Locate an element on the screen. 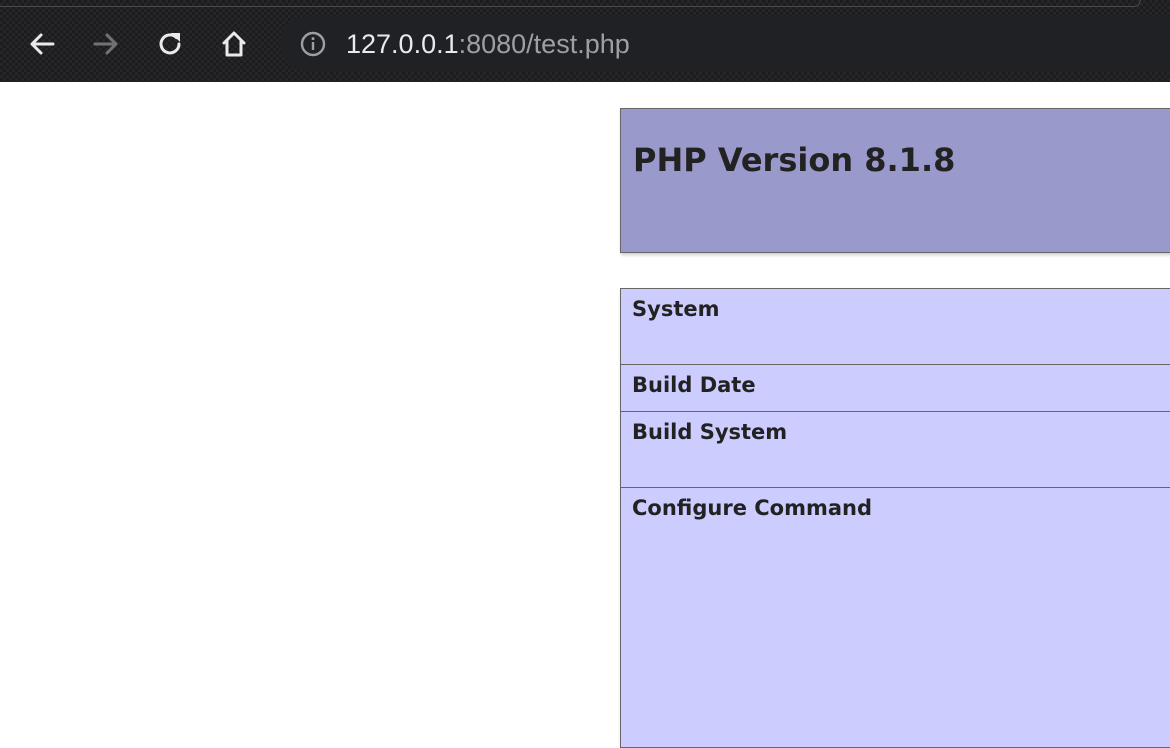 The image size is (1170, 748). table-row: Build System is located at coordinates (895, 450).